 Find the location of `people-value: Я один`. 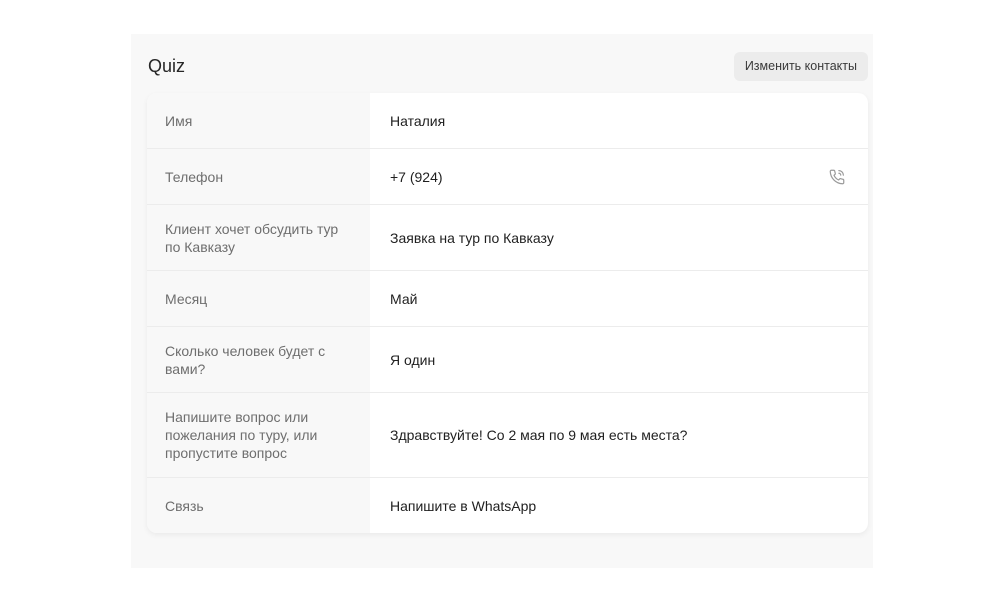

people-value: Я один is located at coordinates (413, 359).